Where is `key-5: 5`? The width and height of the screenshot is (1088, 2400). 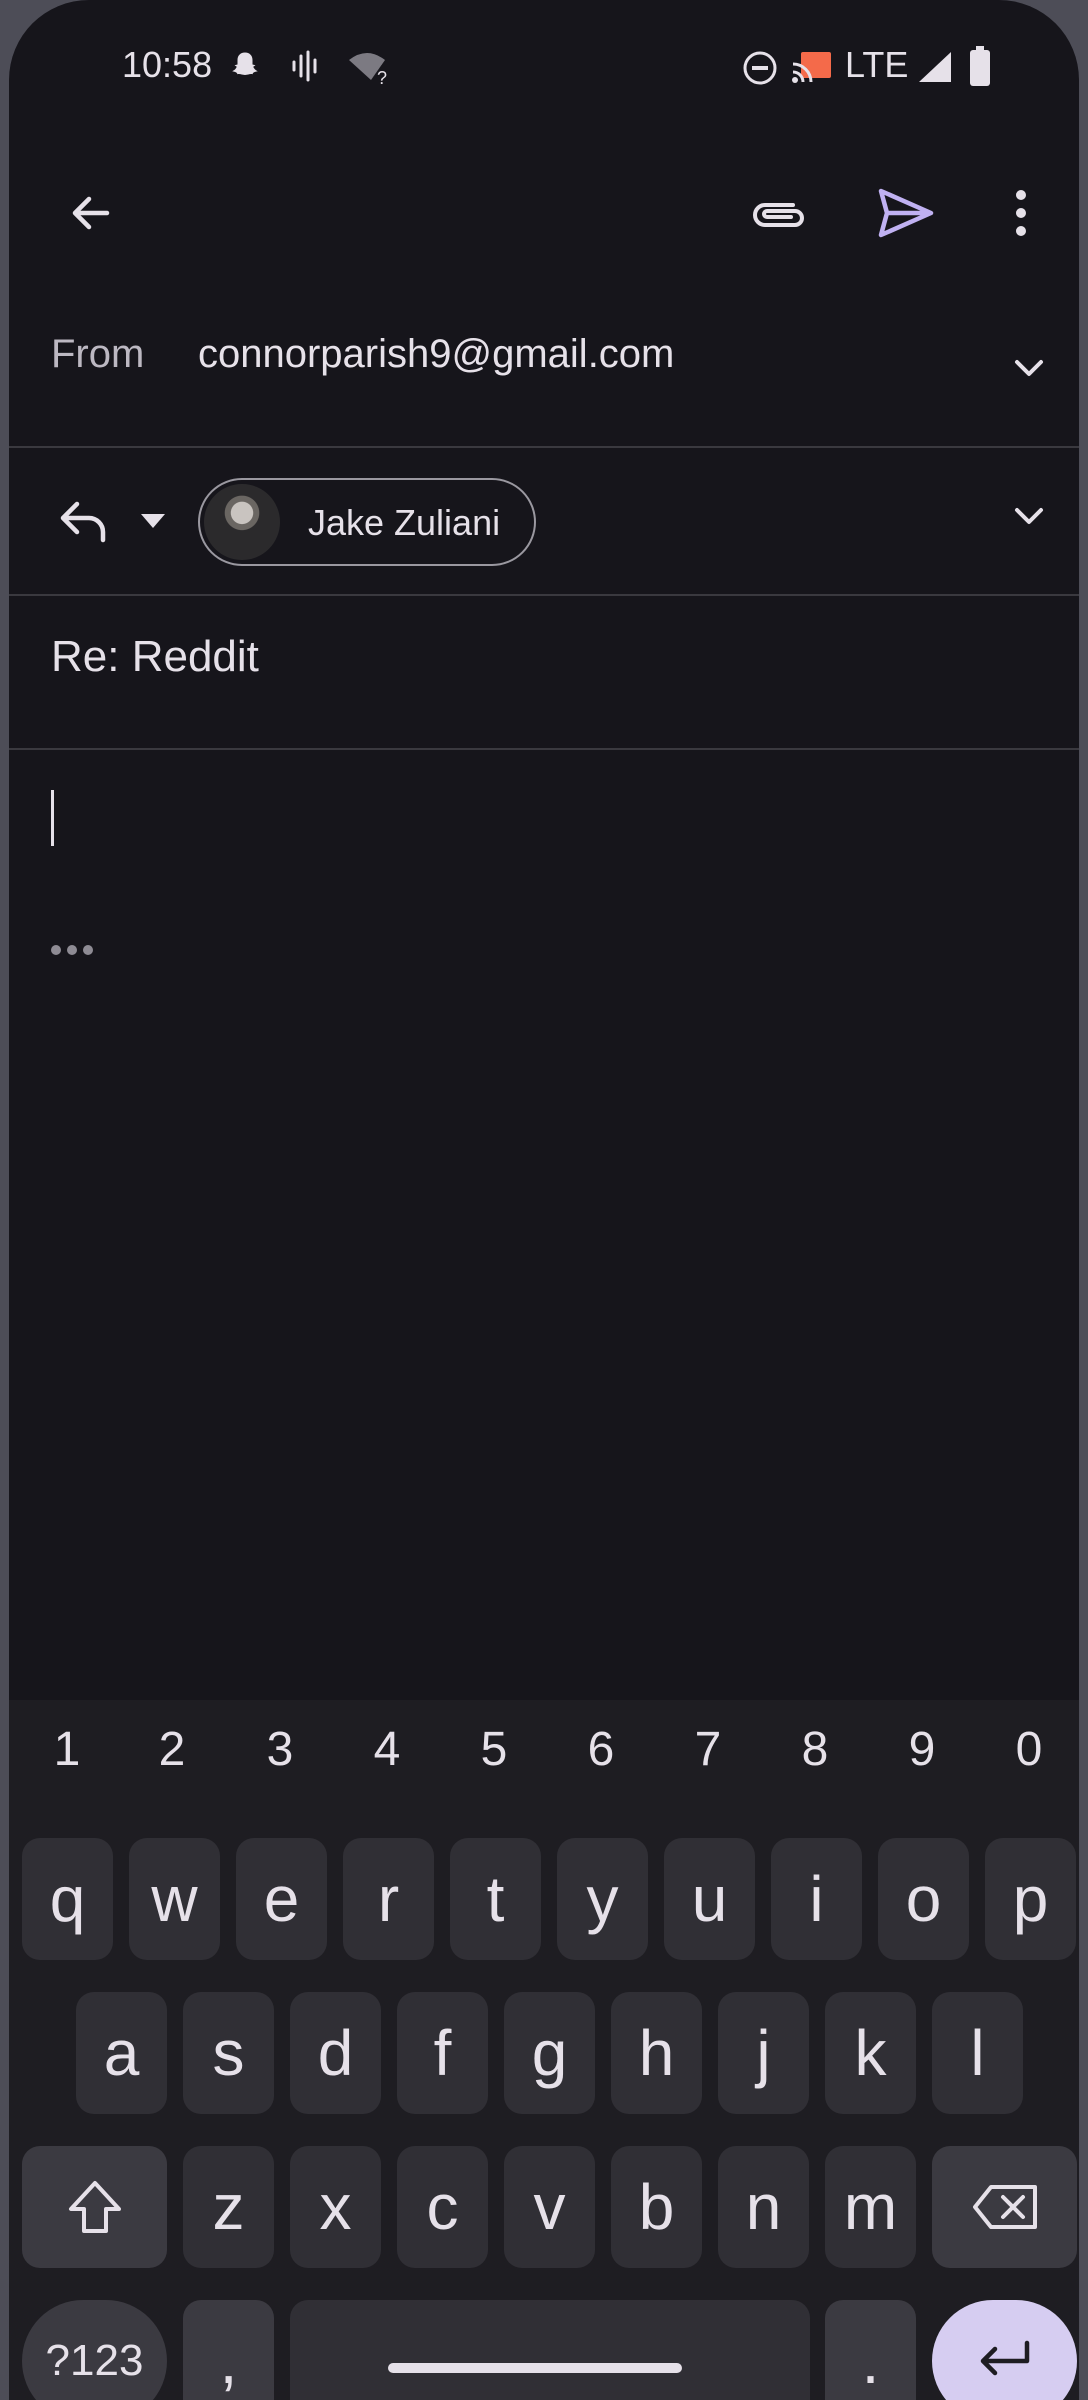
key-5: 5 is located at coordinates (494, 1749).